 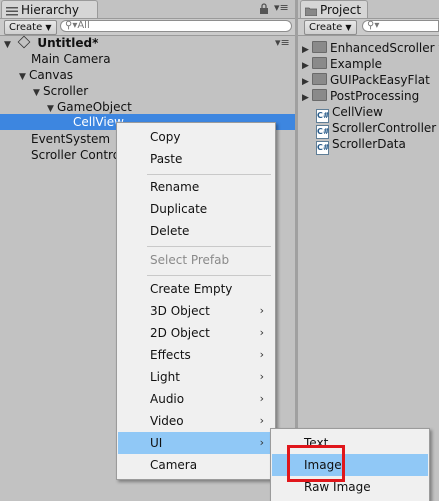 I want to click on menu-label: Select Prefab, so click(x=190, y=260).